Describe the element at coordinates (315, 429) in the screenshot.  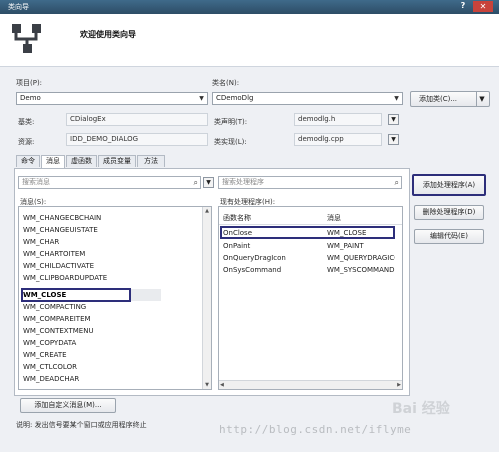
I see `url-watermark: http://blog.csdn.net/iflyme` at that location.